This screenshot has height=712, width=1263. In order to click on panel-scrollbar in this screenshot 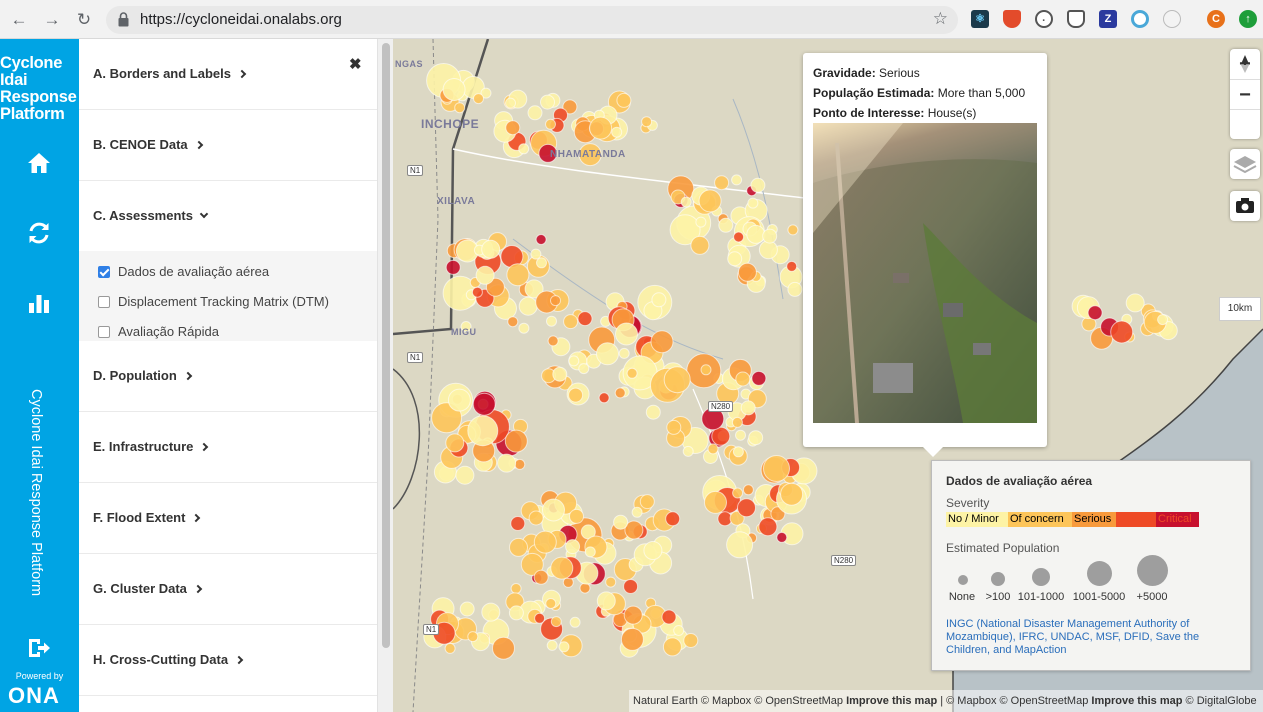, I will do `click(385, 375)`.